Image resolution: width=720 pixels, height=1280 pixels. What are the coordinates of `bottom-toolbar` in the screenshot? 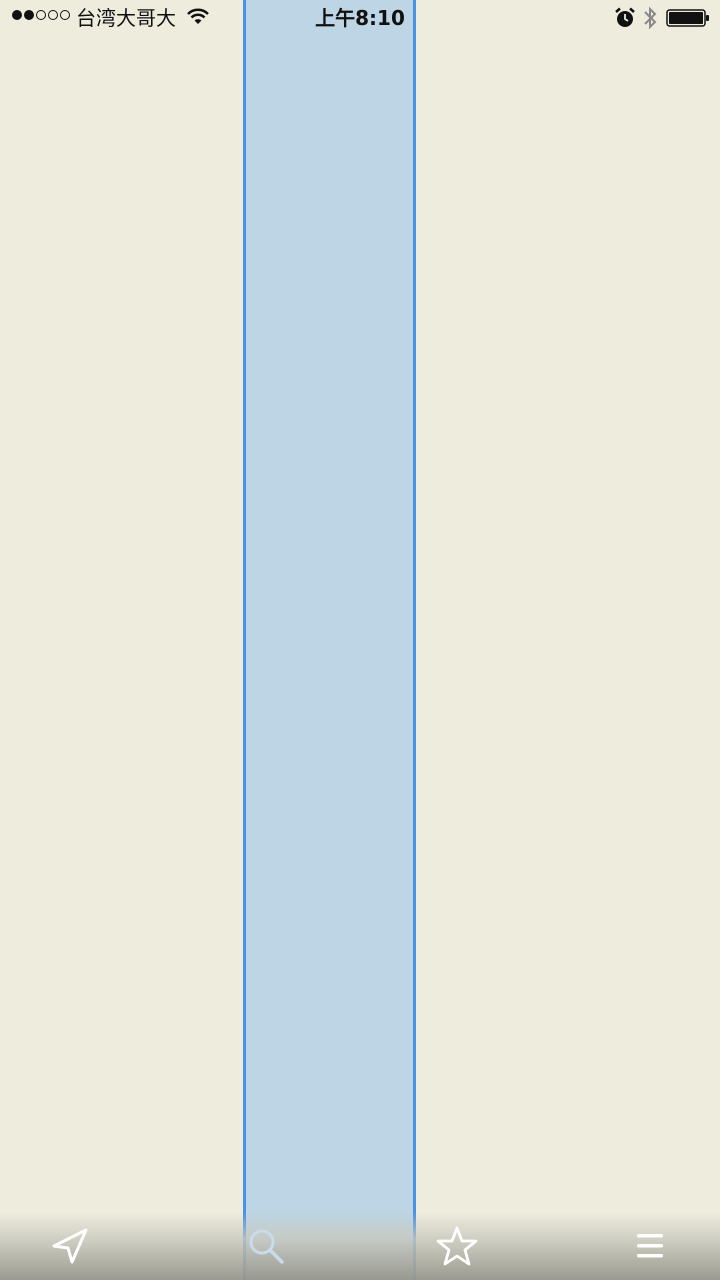 It's located at (360, 1246).